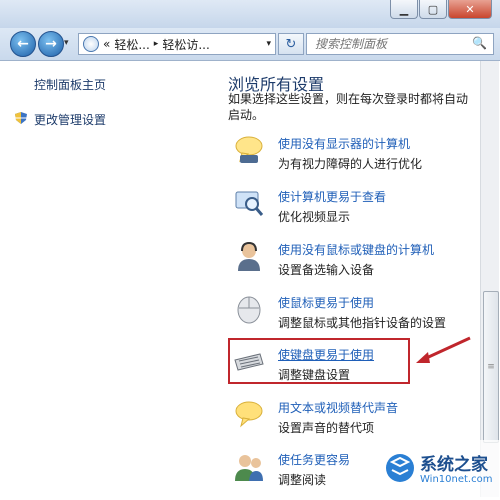  Describe the element at coordinates (21, 118) in the screenshot. I see `shield-icon` at that location.